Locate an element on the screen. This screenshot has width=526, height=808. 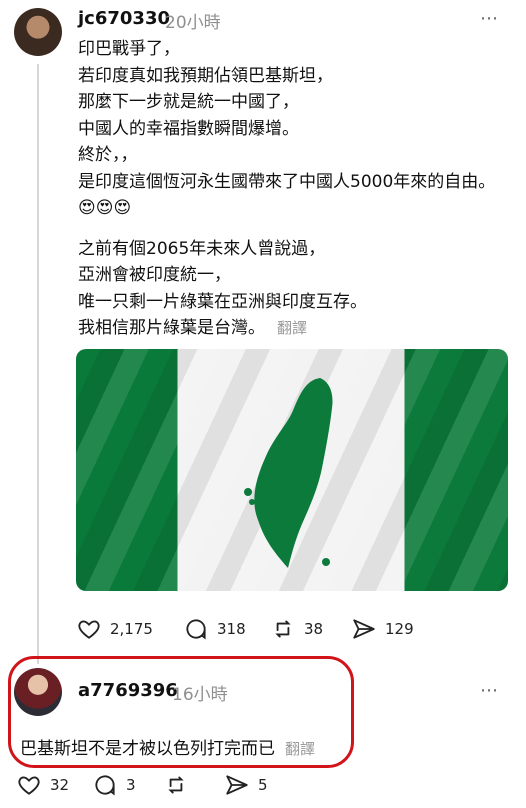
reply-comment-button: 3 is located at coordinates (114, 785).